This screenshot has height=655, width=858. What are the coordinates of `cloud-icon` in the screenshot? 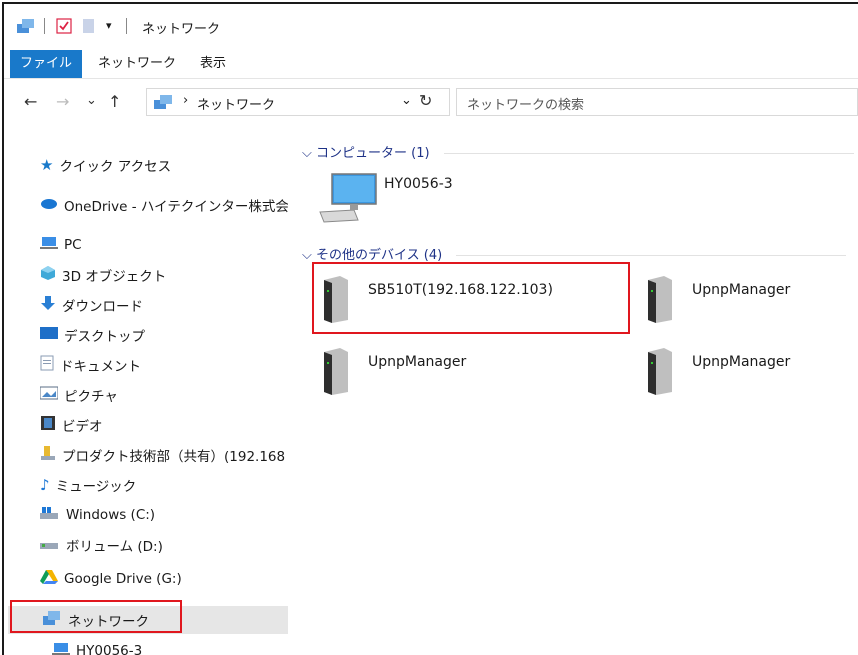 It's located at (49, 205).